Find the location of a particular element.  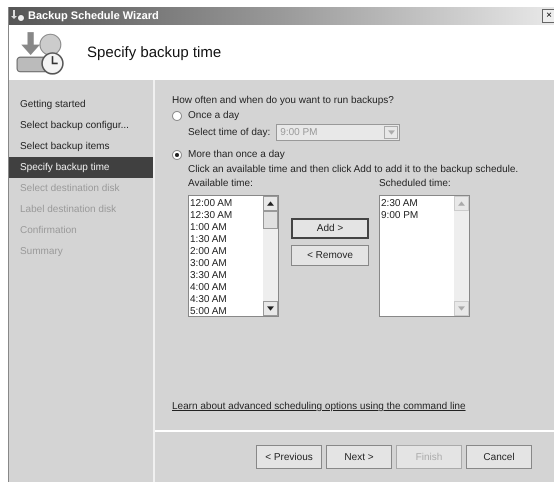

instruction-text: Click an available time and then click Add to add it to the backup schedule. is located at coordinates (354, 169).